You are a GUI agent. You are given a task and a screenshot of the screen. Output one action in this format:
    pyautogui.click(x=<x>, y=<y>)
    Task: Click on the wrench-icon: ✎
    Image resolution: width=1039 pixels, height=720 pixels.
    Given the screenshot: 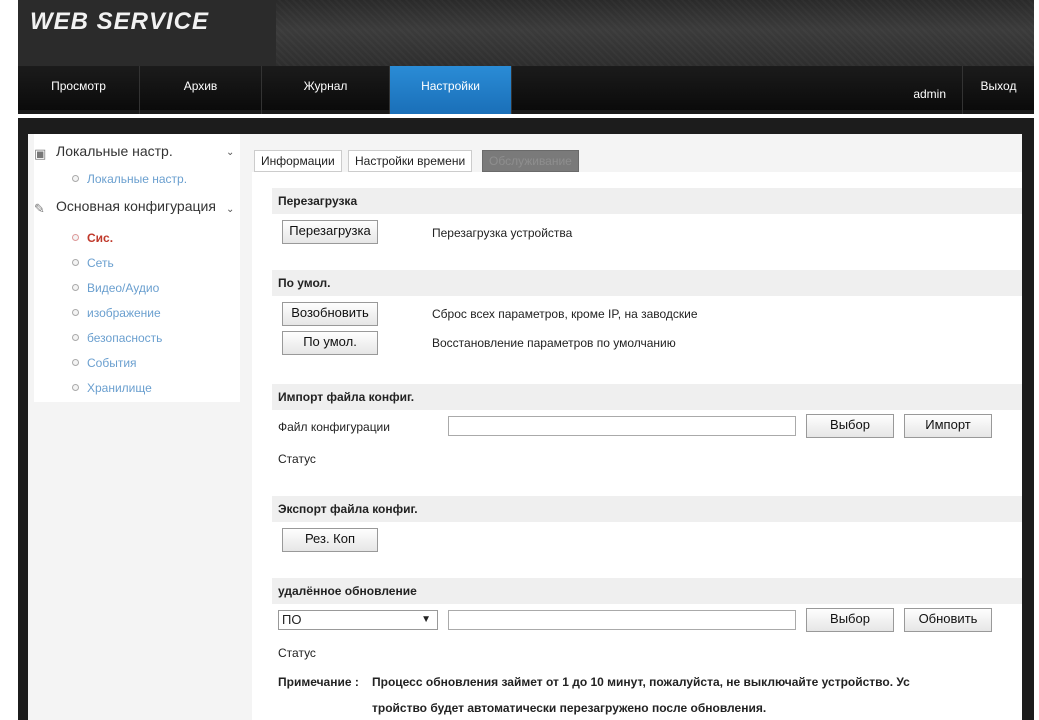 What is the action you would take?
    pyautogui.click(x=39, y=208)
    